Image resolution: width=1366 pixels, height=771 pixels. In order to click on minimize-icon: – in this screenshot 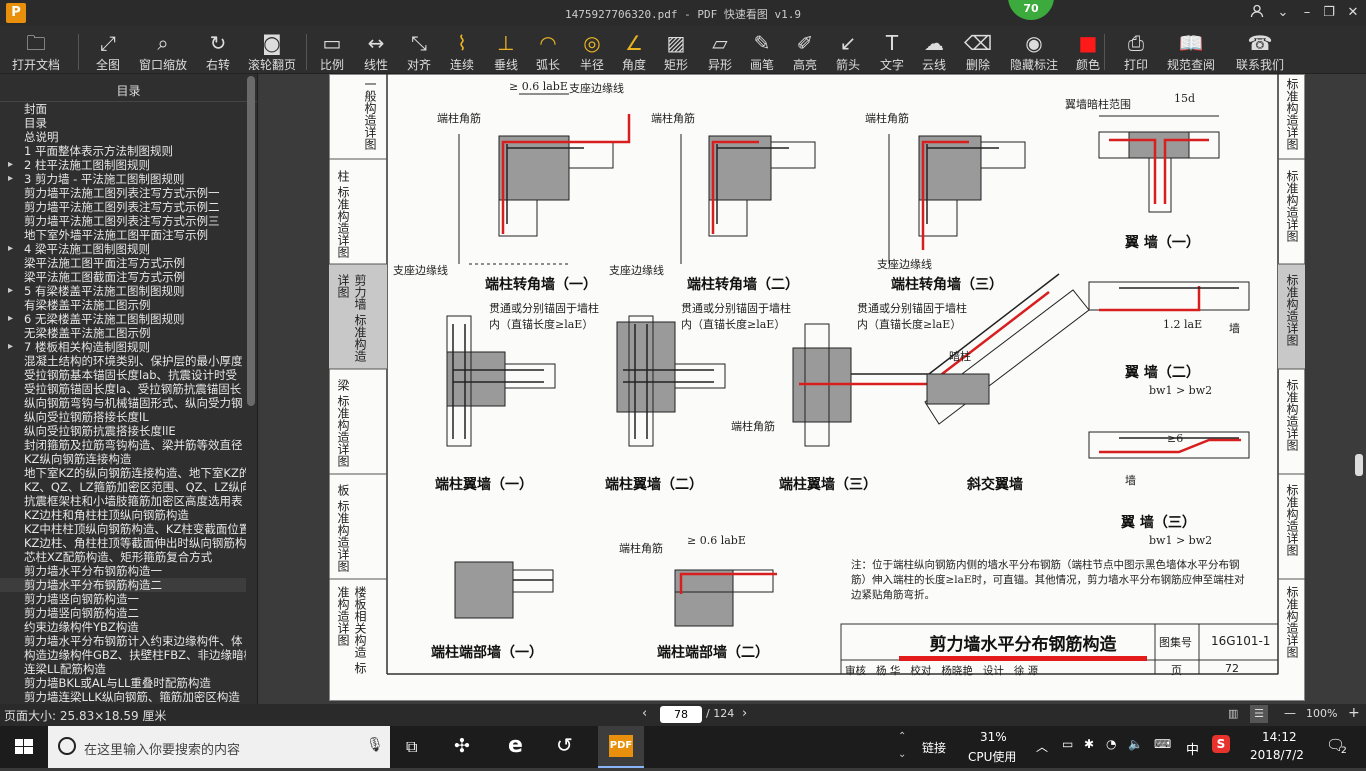, I will do `click(1307, 13)`.